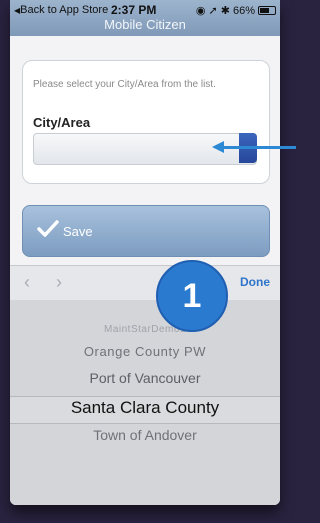 This screenshot has height=523, width=320. What do you see at coordinates (146, 231) in the screenshot?
I see `save-button: Save` at bounding box center [146, 231].